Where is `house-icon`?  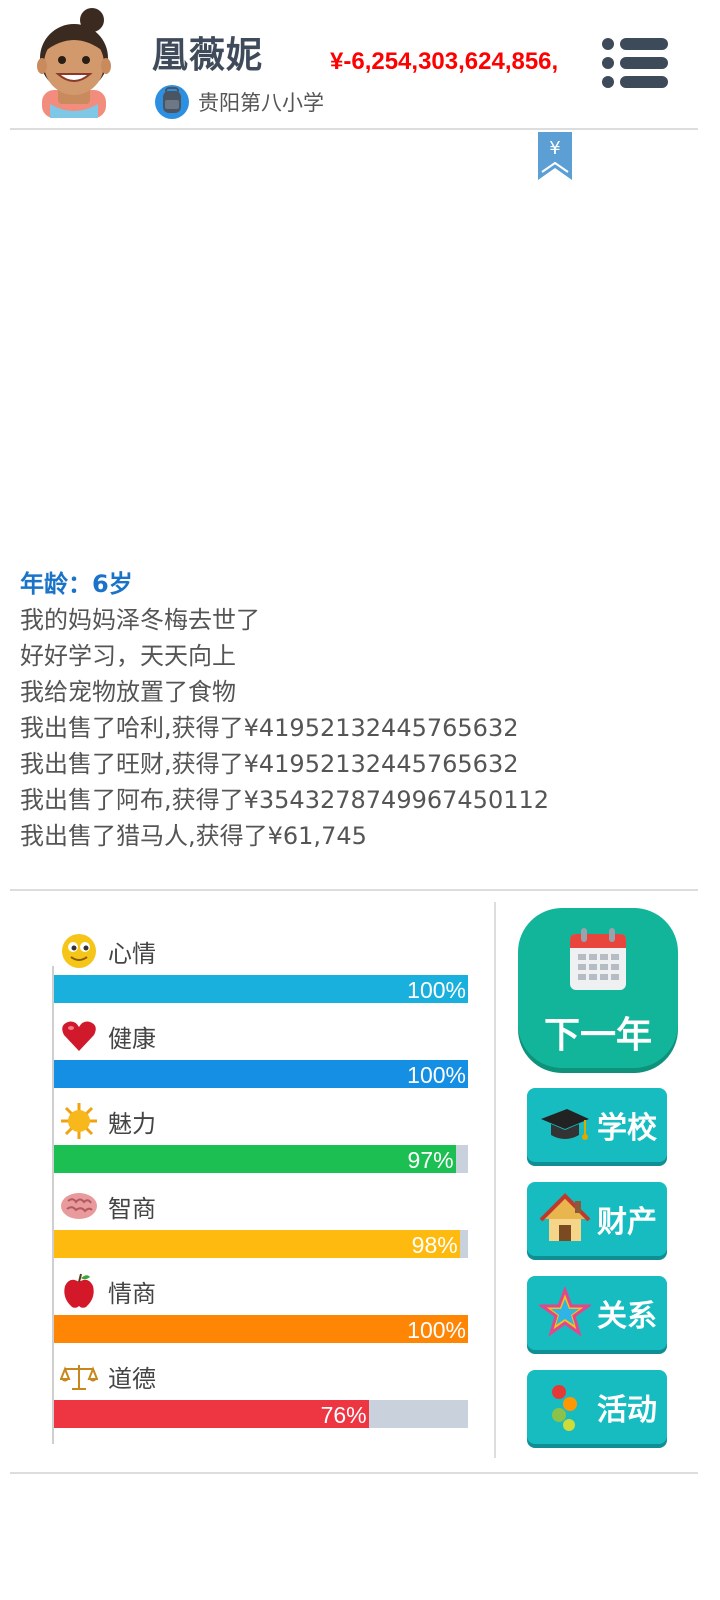
house-icon is located at coordinates (565, 1217).